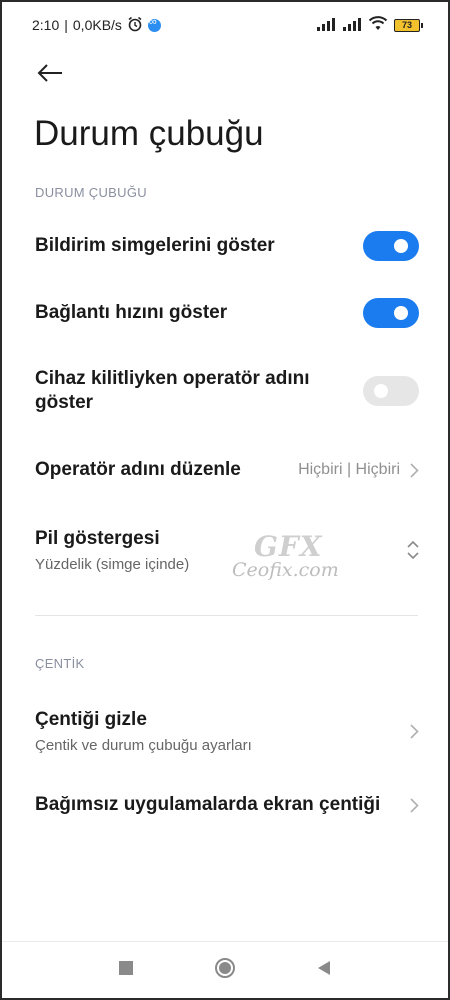 Image resolution: width=450 pixels, height=1000 pixels. What do you see at coordinates (149, 133) in the screenshot?
I see `page-title: Durum çubuğu` at bounding box center [149, 133].